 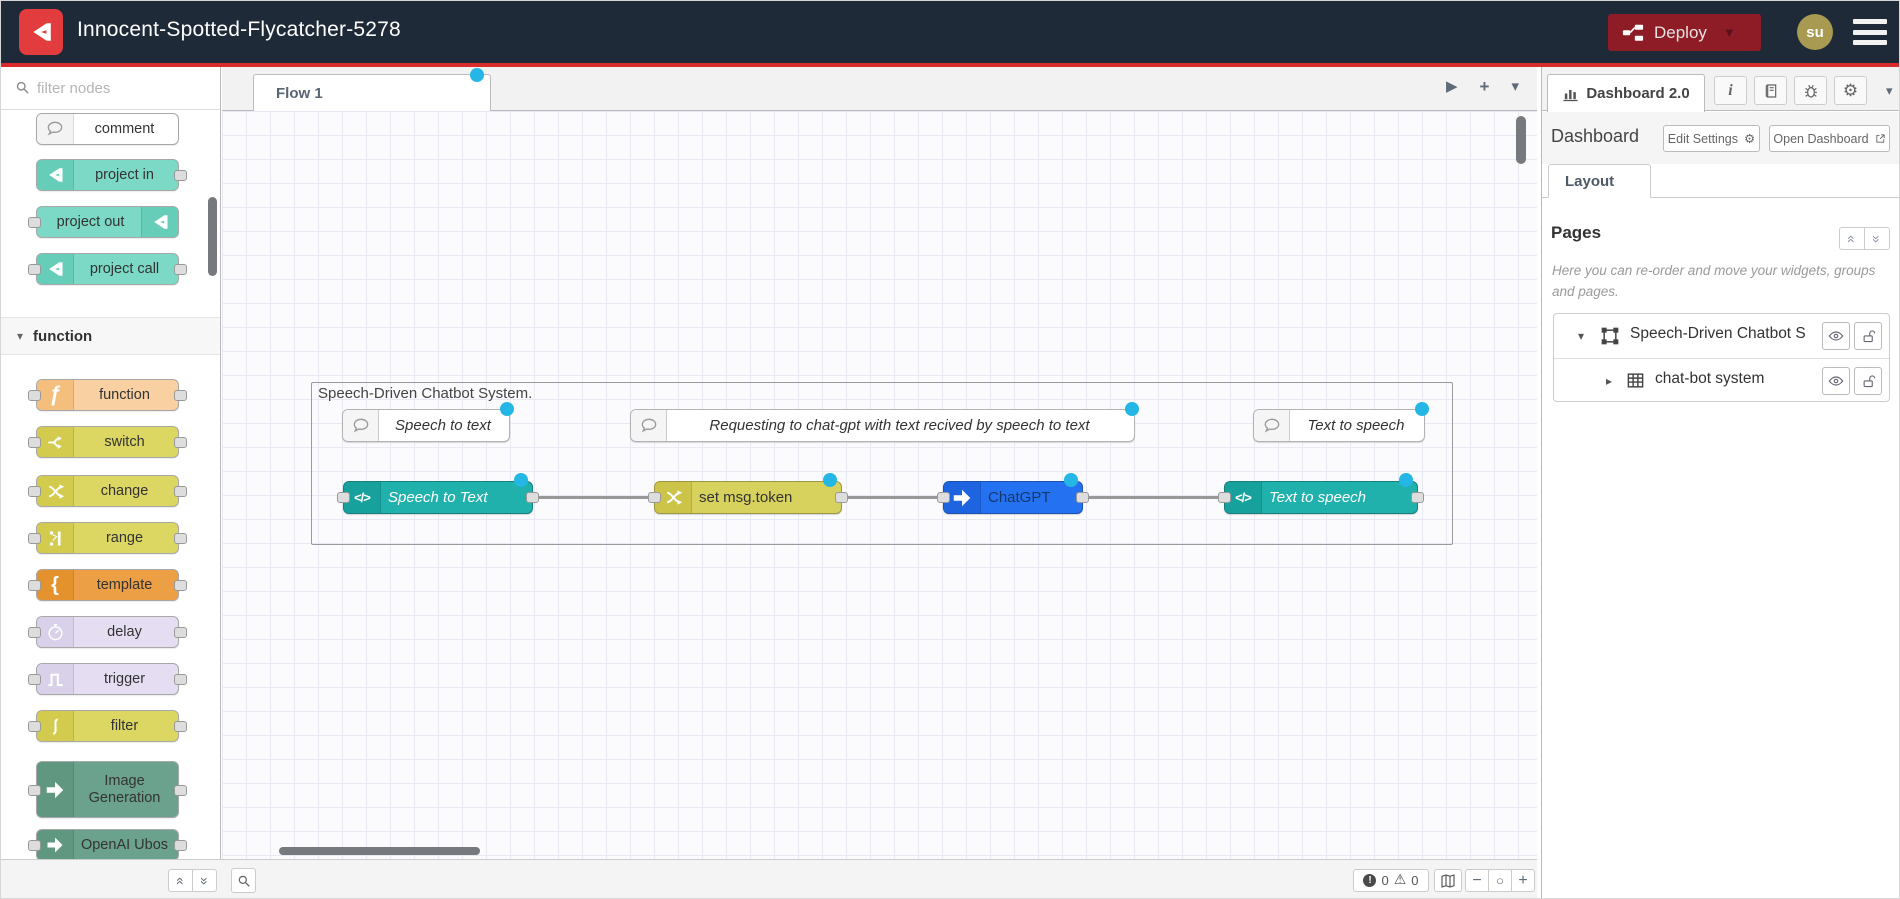 What do you see at coordinates (107, 632) in the screenshot?
I see `palette-node-delay: delay` at bounding box center [107, 632].